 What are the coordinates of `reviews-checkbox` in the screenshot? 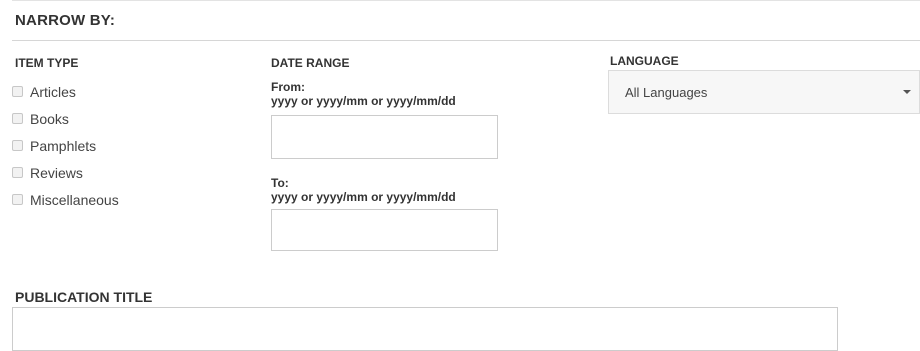 It's located at (17, 172).